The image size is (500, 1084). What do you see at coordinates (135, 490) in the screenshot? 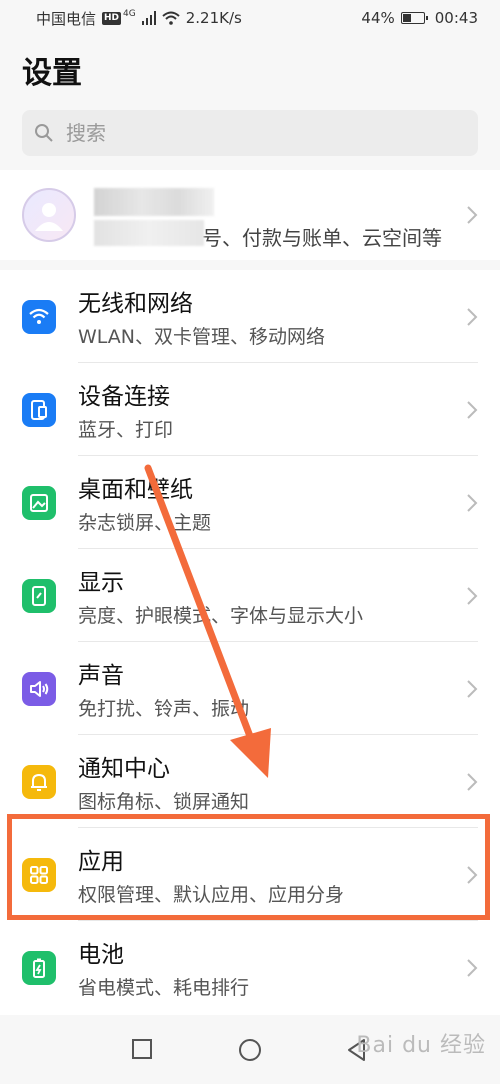
I see `settings-item-title: 桌面和壁纸` at bounding box center [135, 490].